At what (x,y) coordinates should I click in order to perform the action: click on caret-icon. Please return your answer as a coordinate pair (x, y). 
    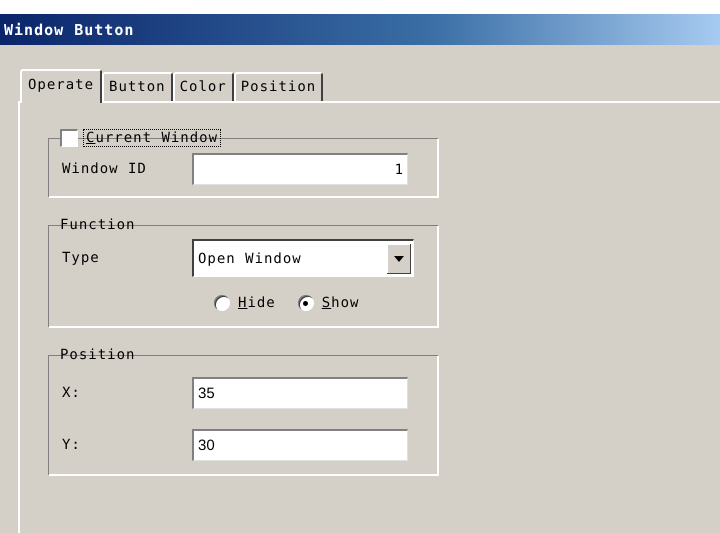
    Looking at the image, I should click on (399, 259).